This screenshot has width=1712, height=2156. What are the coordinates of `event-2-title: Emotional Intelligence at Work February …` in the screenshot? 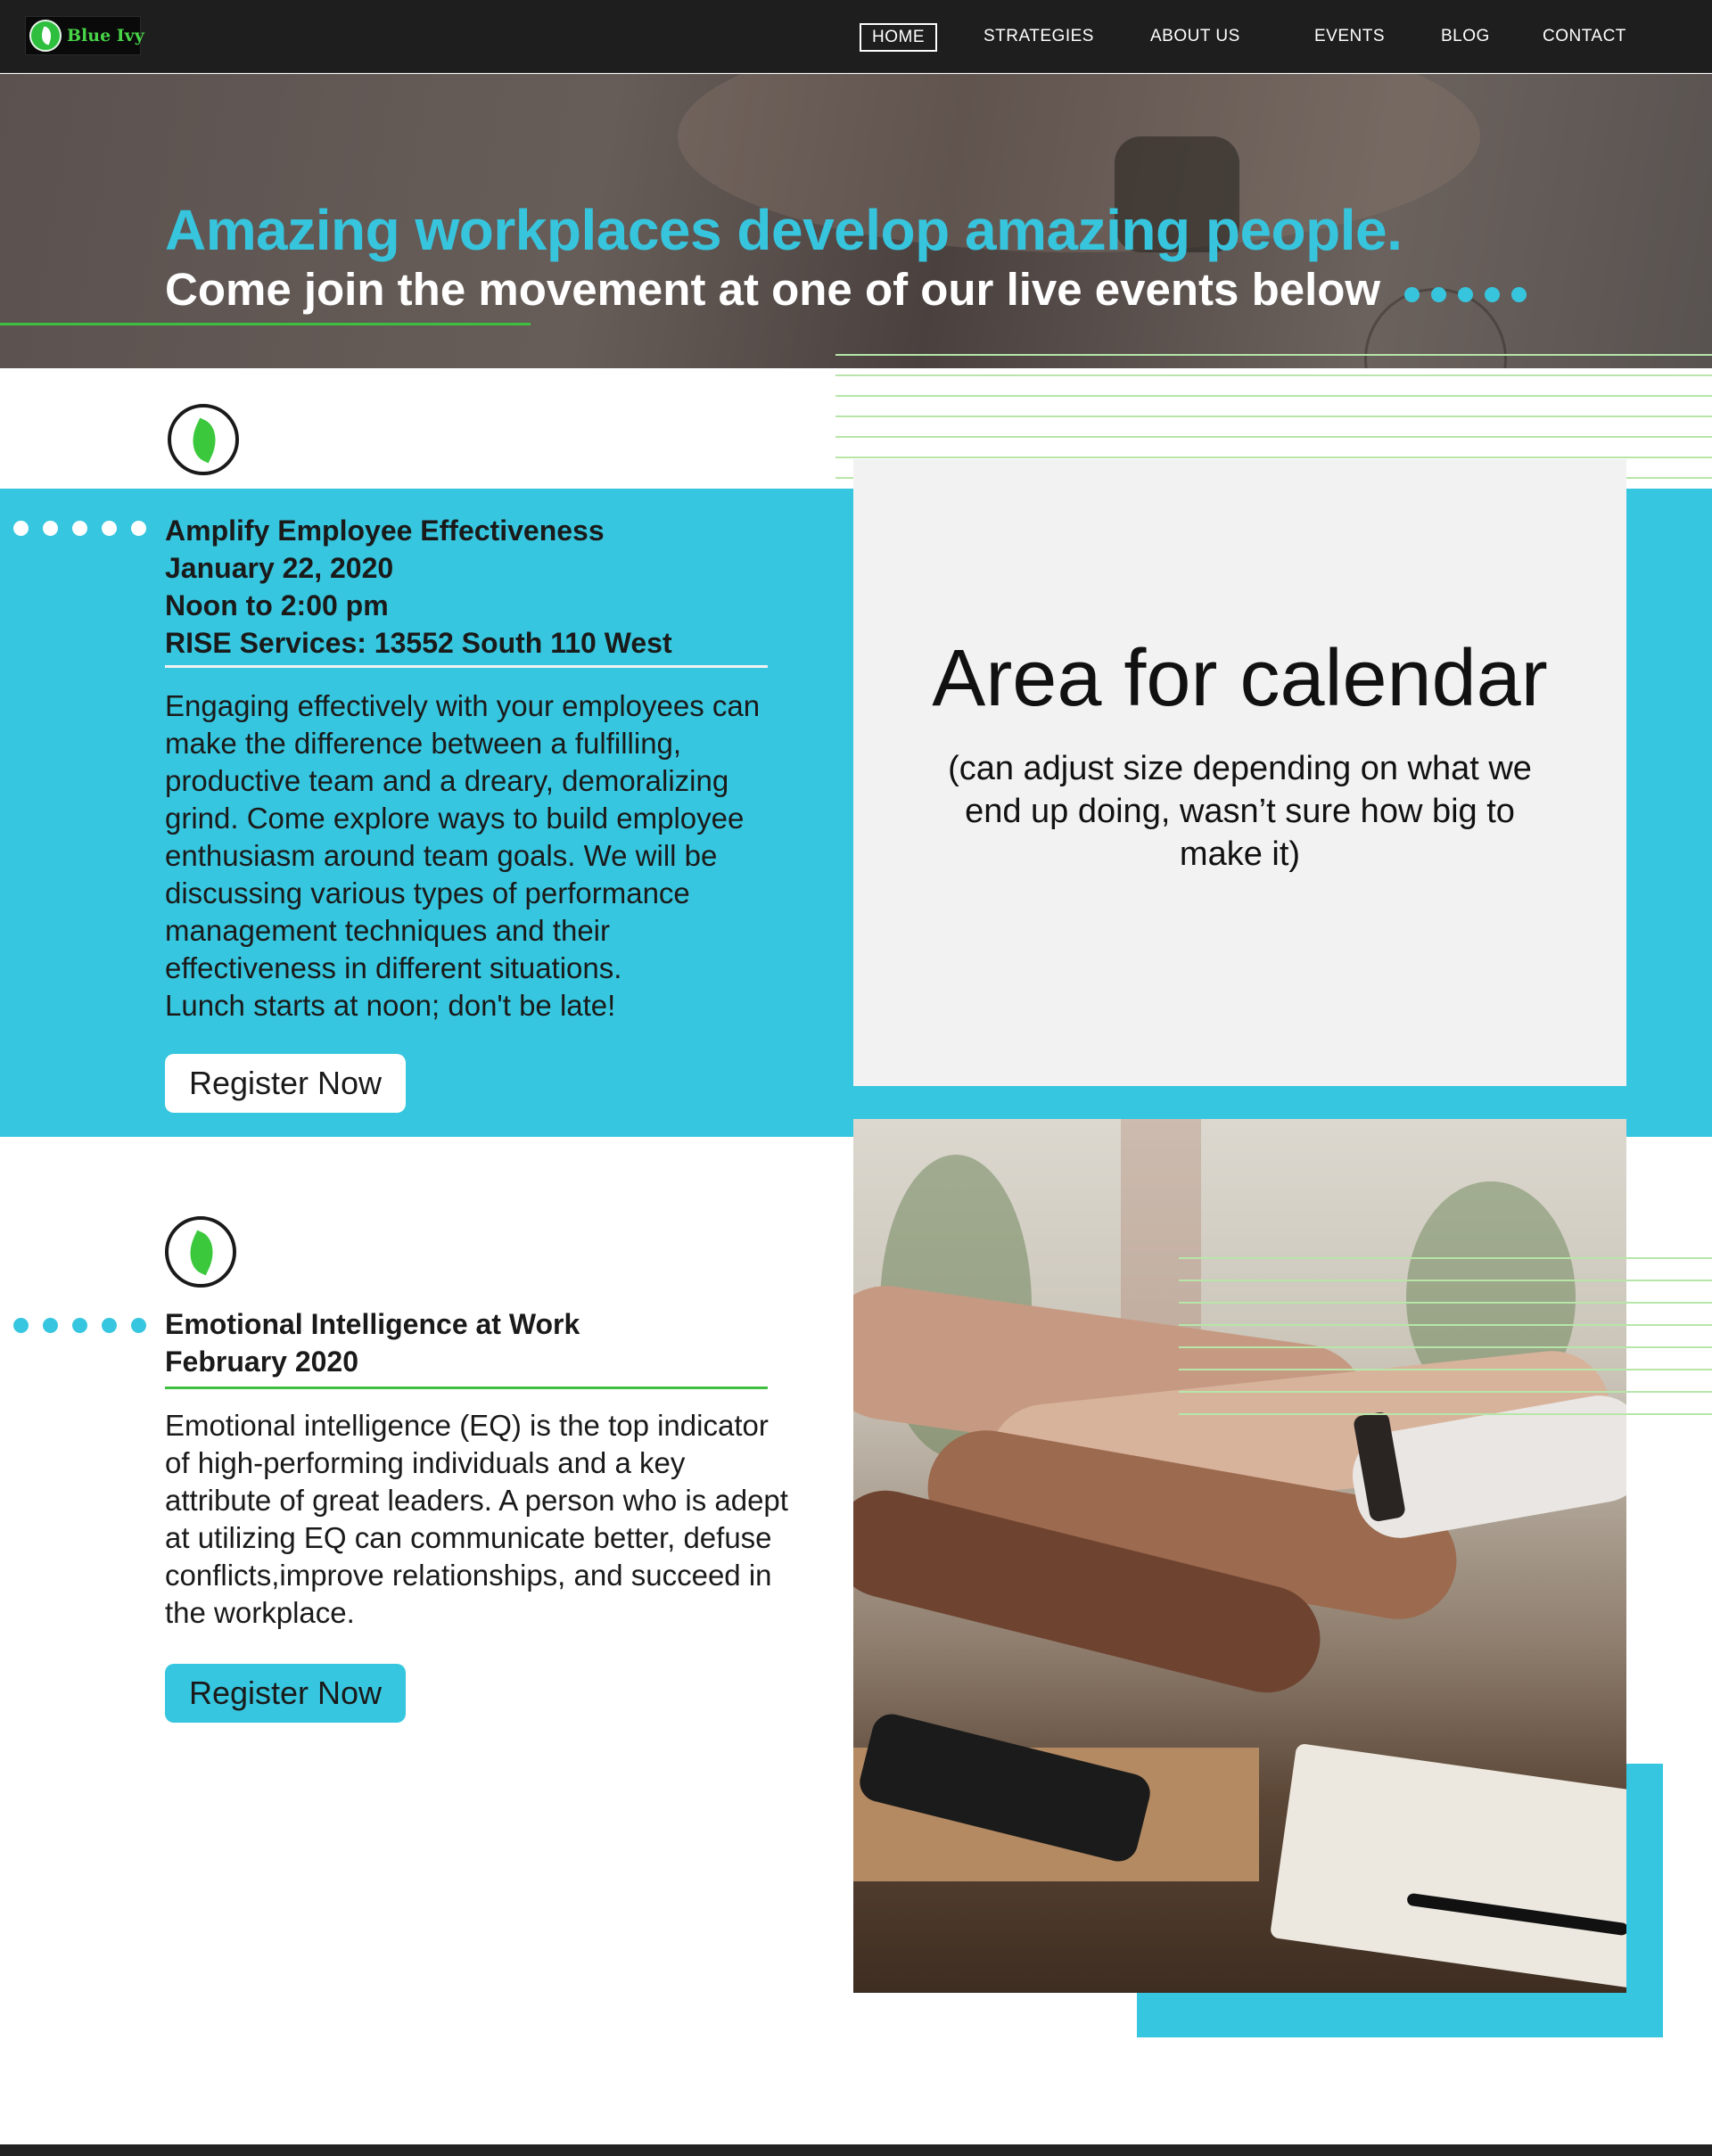 It's located at (372, 1343).